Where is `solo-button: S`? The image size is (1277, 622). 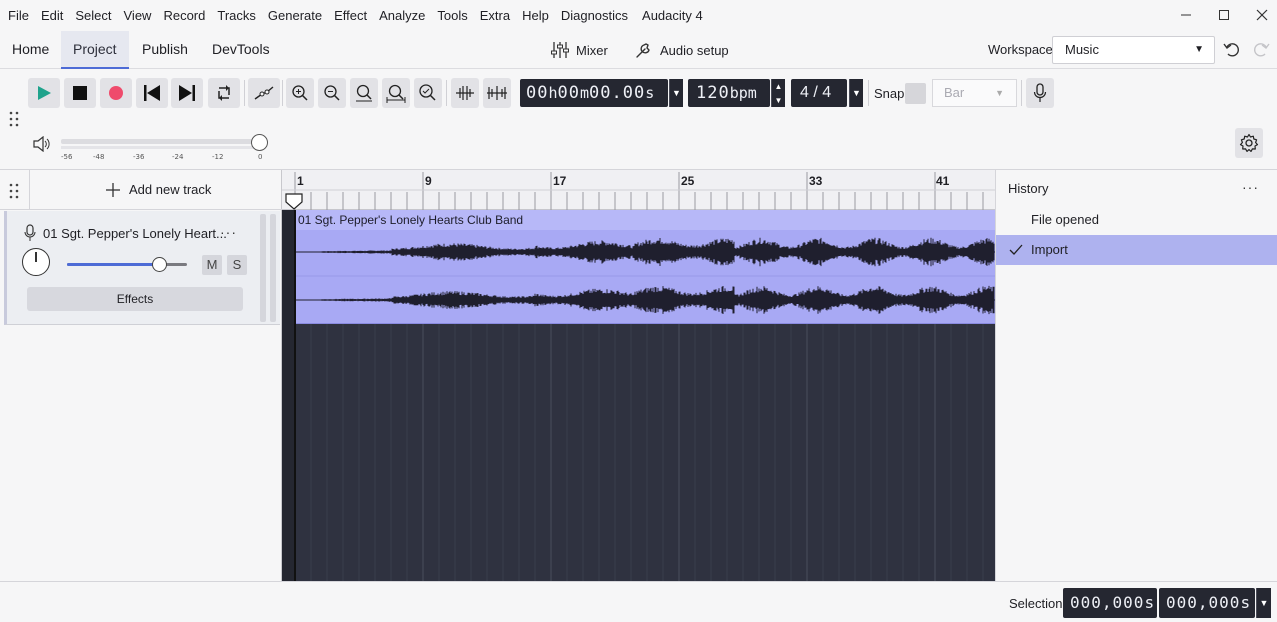
solo-button: S is located at coordinates (237, 265).